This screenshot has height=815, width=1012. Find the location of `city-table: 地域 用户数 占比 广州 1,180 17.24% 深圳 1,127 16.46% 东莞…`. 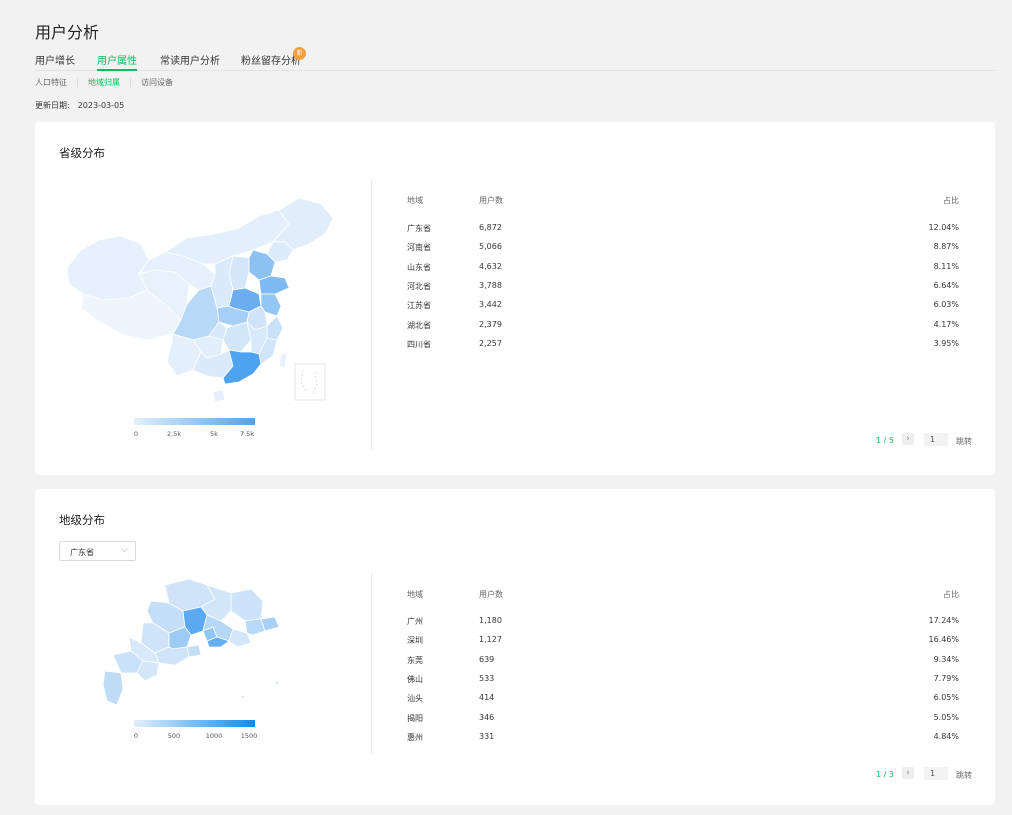

city-table: 地域 用户数 占比 广州 1,180 17.24% 深圳 1,127 16.46% 东莞… is located at coordinates (683, 669).